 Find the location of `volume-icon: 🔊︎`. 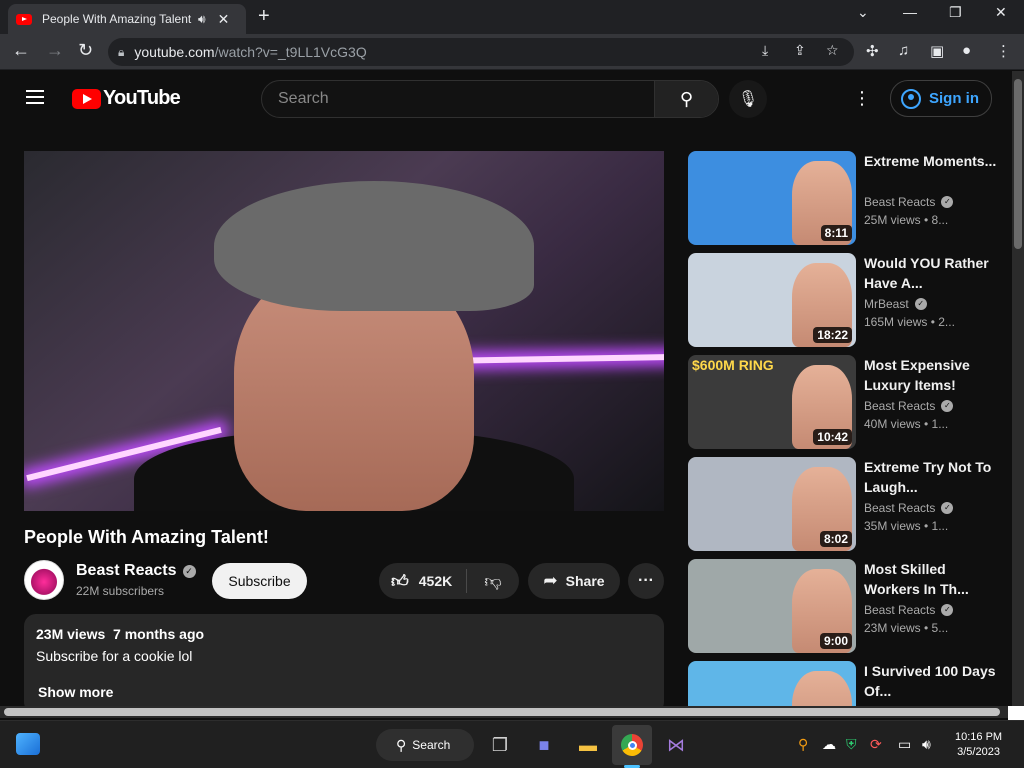

volume-icon: 🔊︎ is located at coordinates (926, 744).